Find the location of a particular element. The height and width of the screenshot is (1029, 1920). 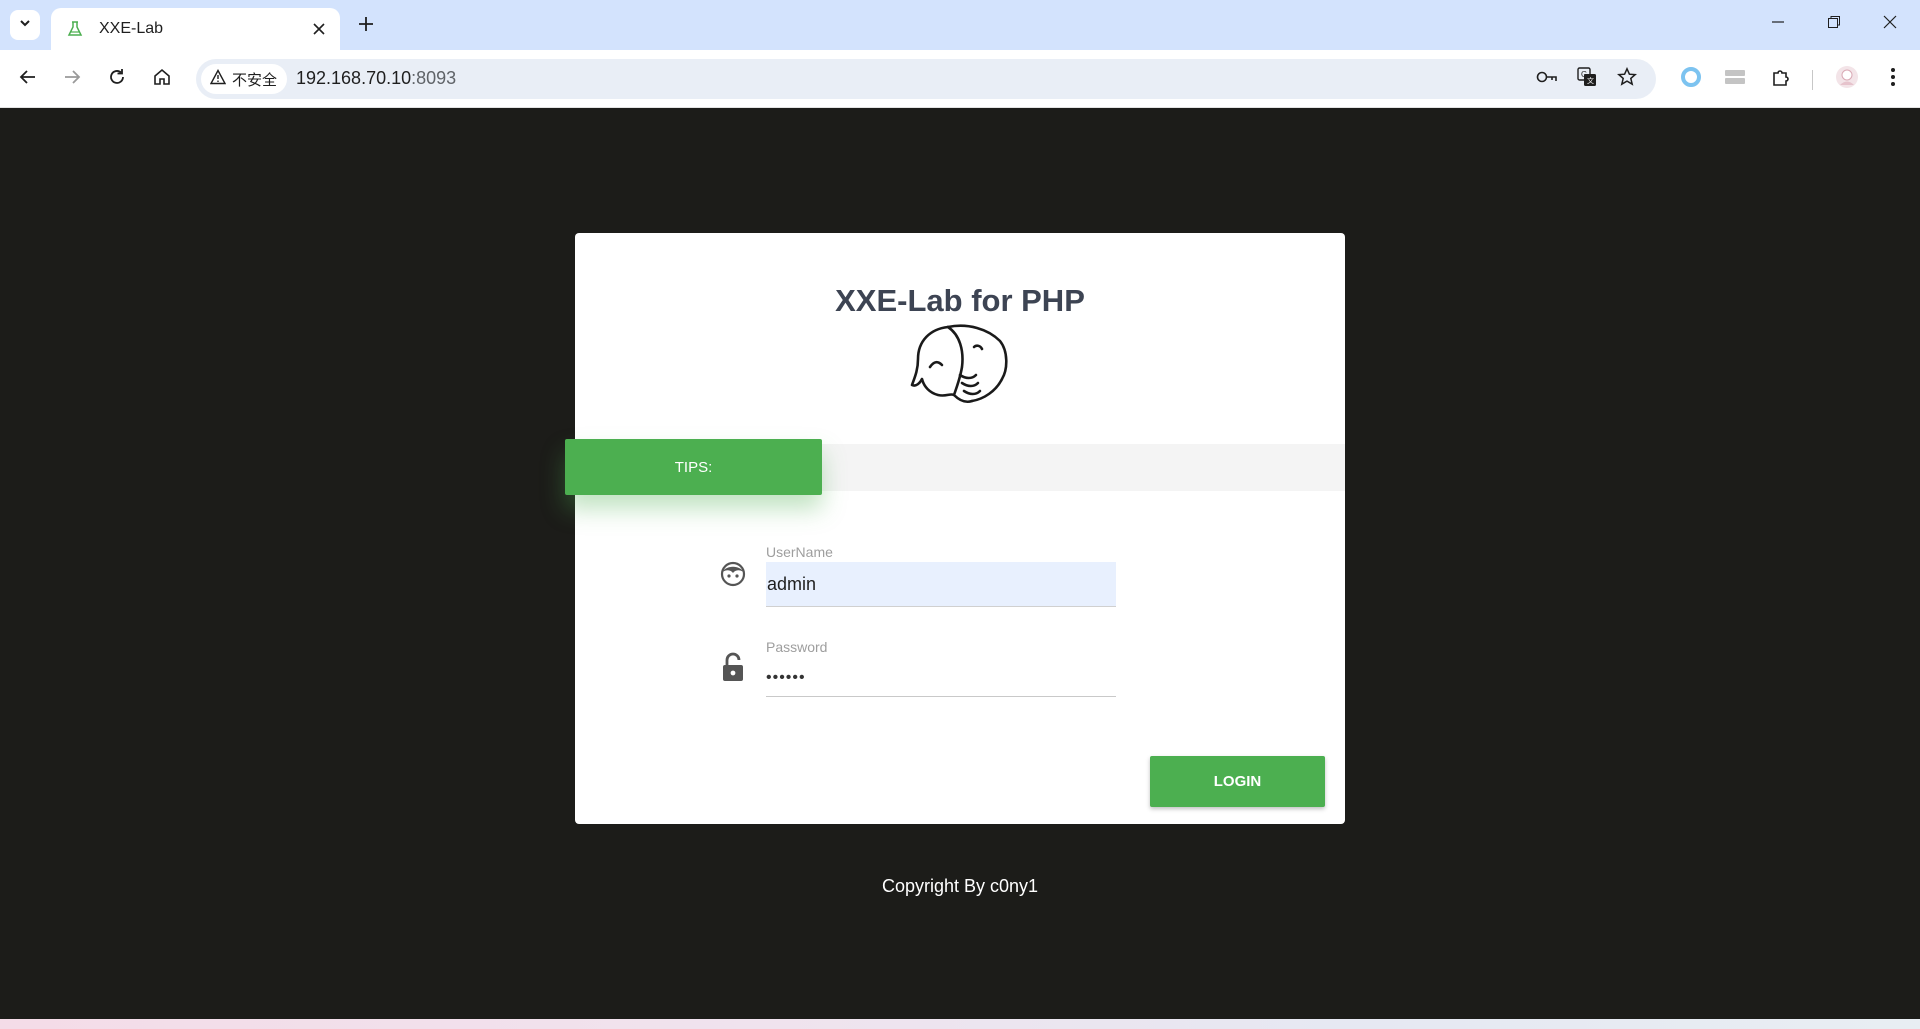

reload-button is located at coordinates (117, 79).